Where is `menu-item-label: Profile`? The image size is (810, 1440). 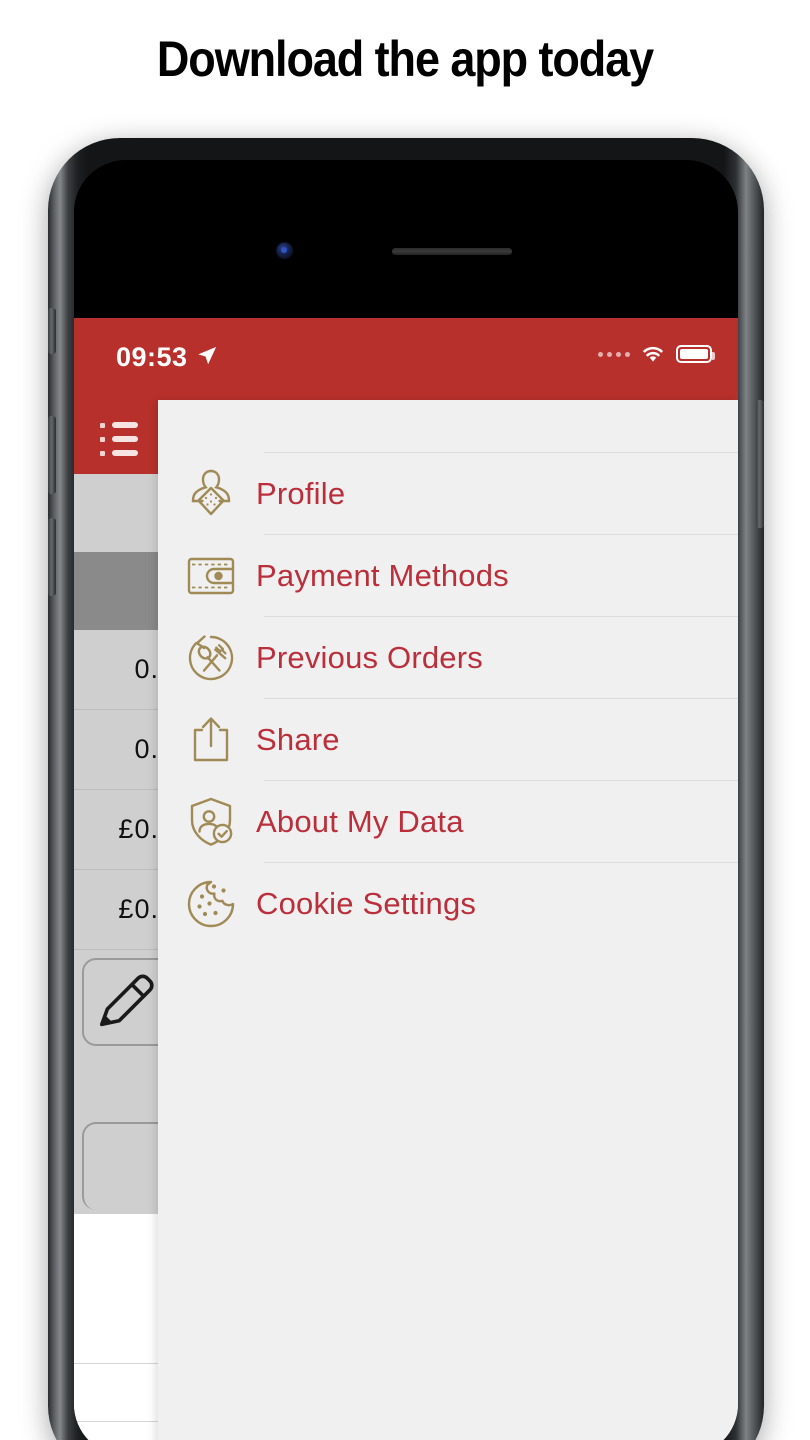 menu-item-label: Profile is located at coordinates (301, 493).